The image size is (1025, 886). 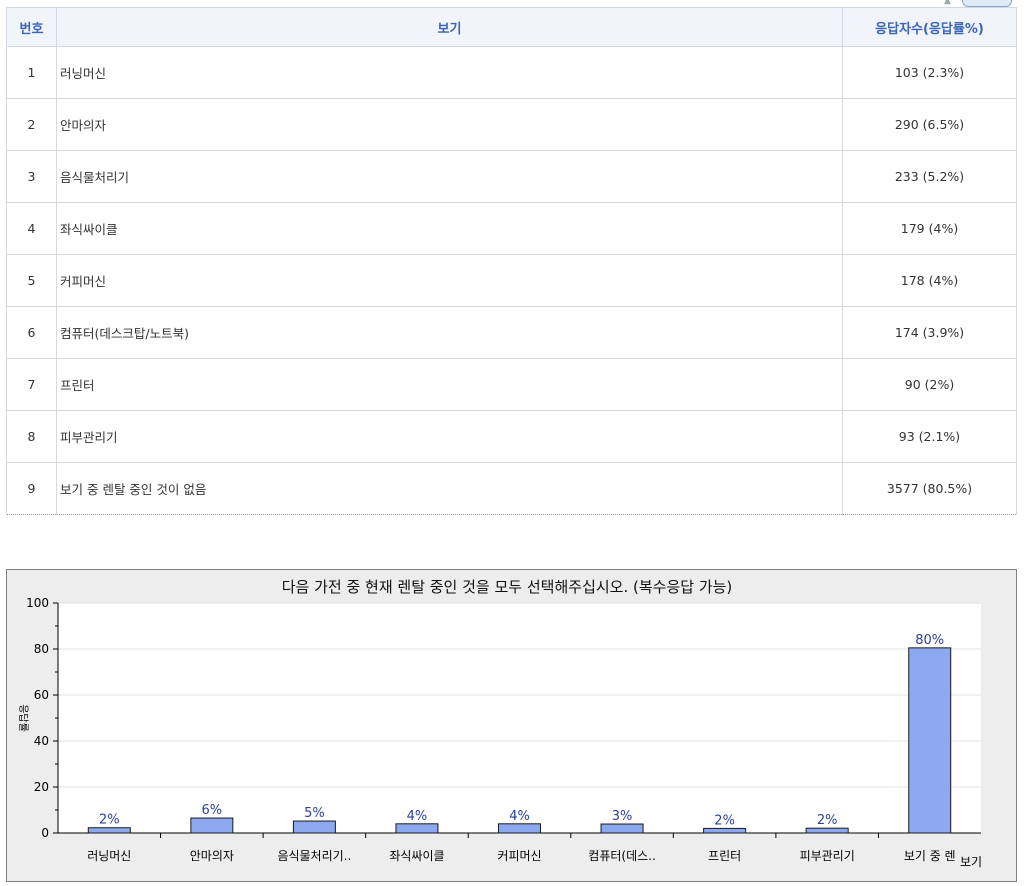 What do you see at coordinates (449, 228) in the screenshot?
I see `row-option: 좌식싸이클` at bounding box center [449, 228].